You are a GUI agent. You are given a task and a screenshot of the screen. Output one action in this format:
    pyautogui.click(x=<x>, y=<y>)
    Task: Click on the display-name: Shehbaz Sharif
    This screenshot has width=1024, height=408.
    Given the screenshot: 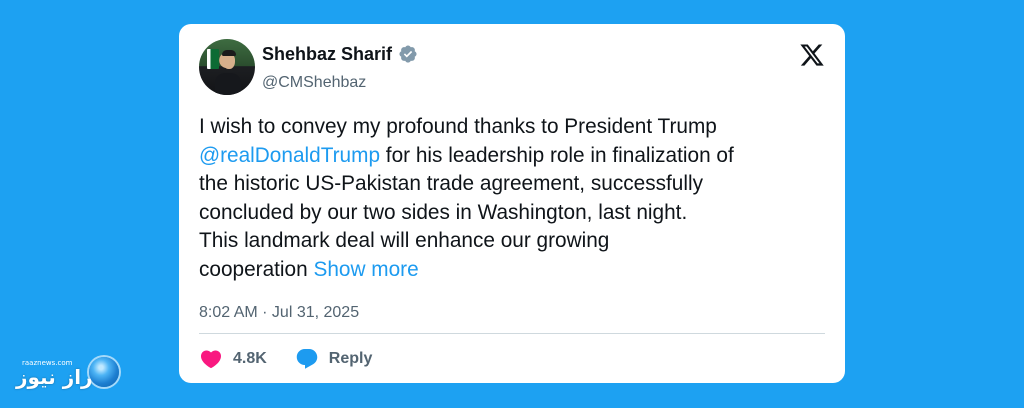 What is the action you would take?
    pyautogui.click(x=327, y=54)
    